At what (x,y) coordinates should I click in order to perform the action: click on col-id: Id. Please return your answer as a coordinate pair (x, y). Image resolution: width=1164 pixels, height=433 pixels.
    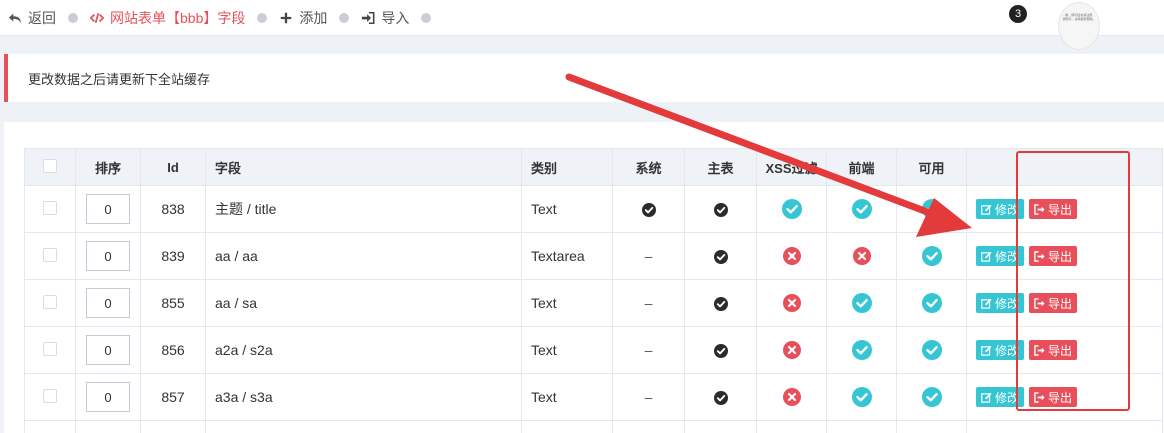
    Looking at the image, I should click on (173, 167).